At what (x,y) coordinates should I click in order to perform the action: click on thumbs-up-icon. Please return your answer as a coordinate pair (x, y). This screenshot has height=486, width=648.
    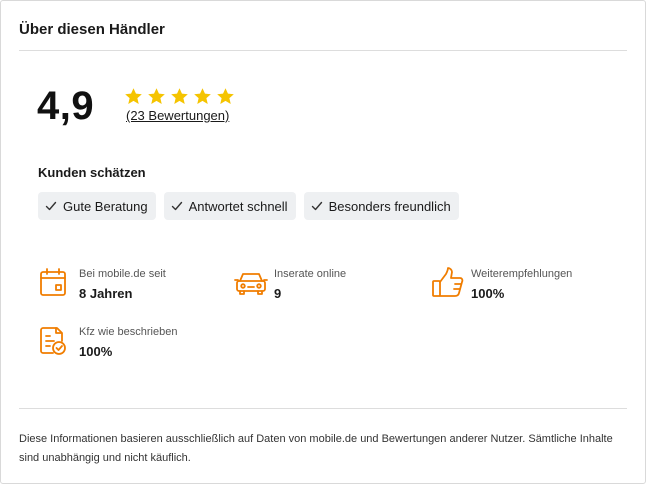
    Looking at the image, I should click on (447, 283).